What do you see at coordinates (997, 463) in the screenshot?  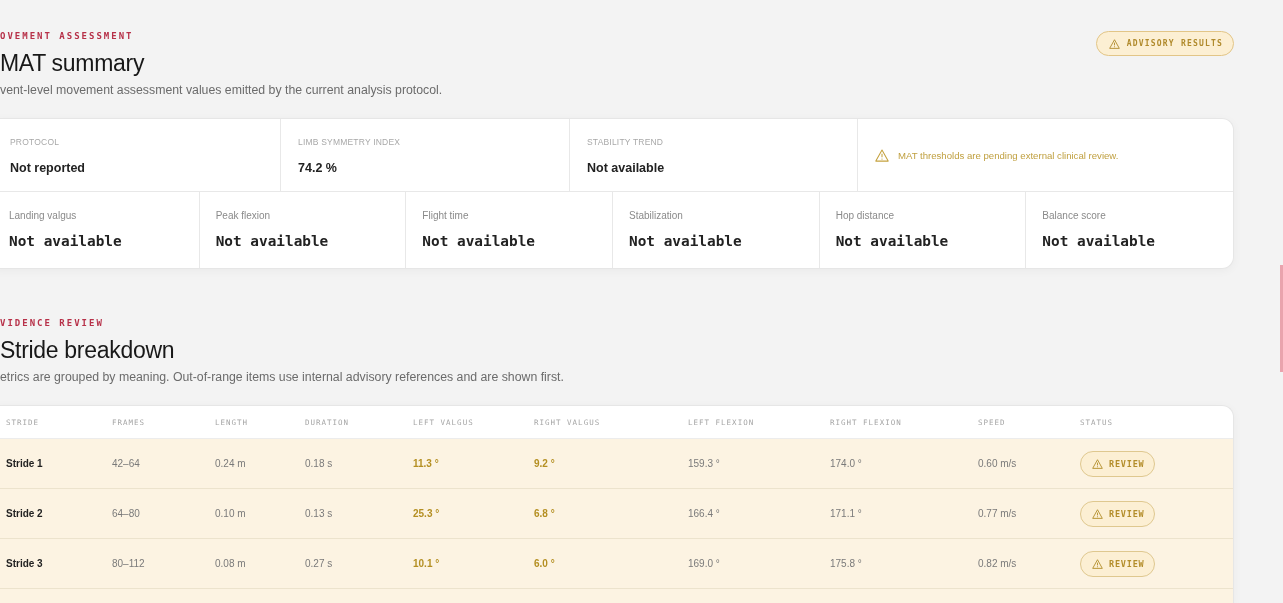 I see `table-cell: 0.60 m/s` at bounding box center [997, 463].